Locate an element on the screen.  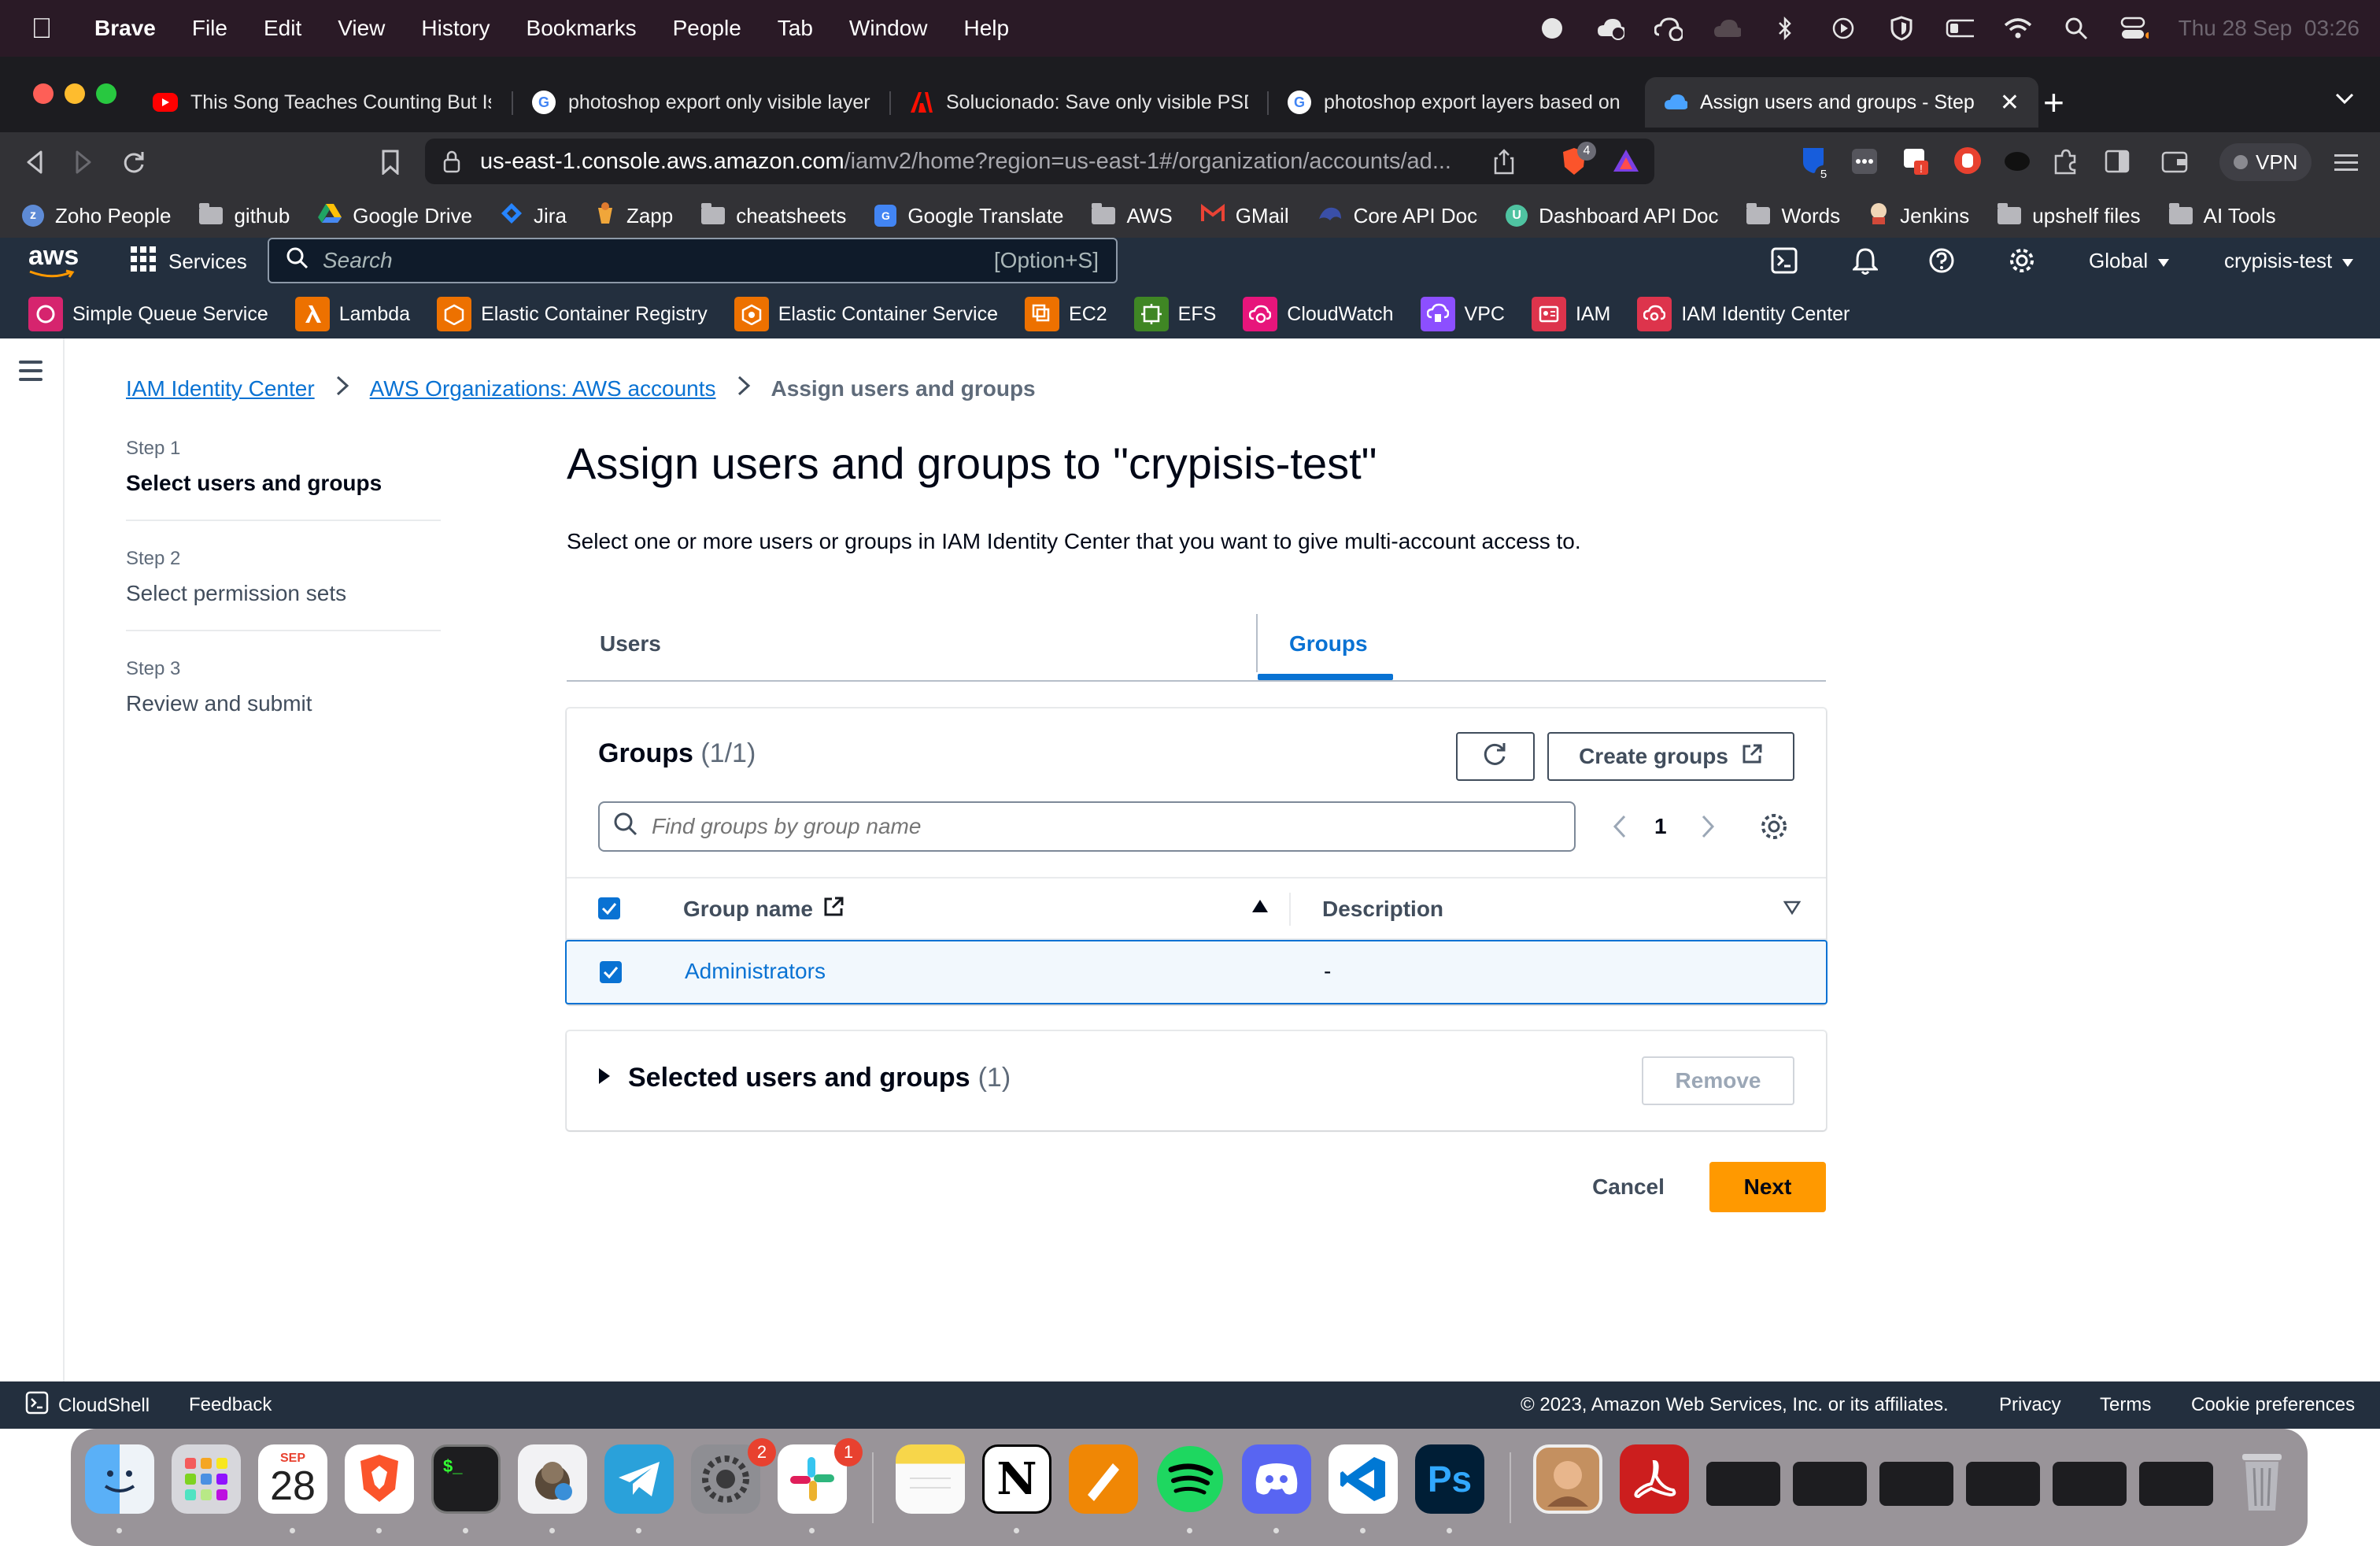
tab-close-icon: ✕ is located at coordinates (2010, 103).